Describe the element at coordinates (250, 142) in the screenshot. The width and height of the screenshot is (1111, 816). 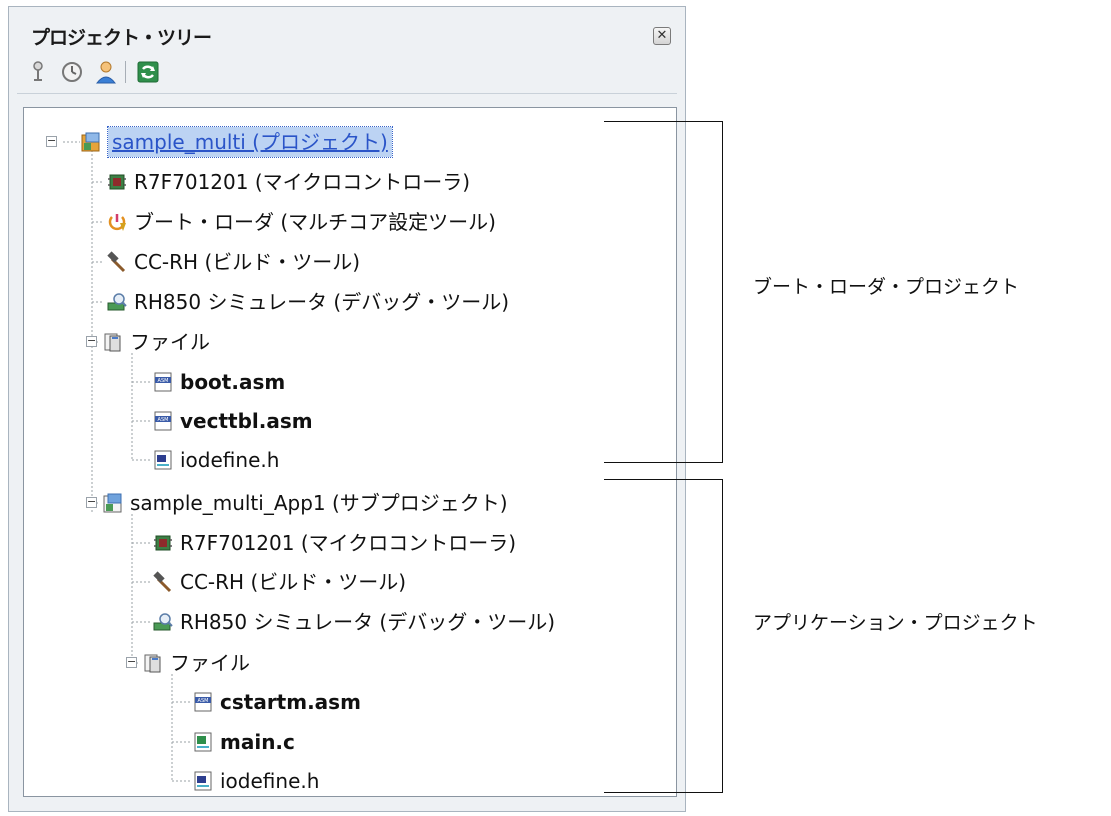
I see `tree-node-project-label: sample_multi (プロジェクト)` at that location.